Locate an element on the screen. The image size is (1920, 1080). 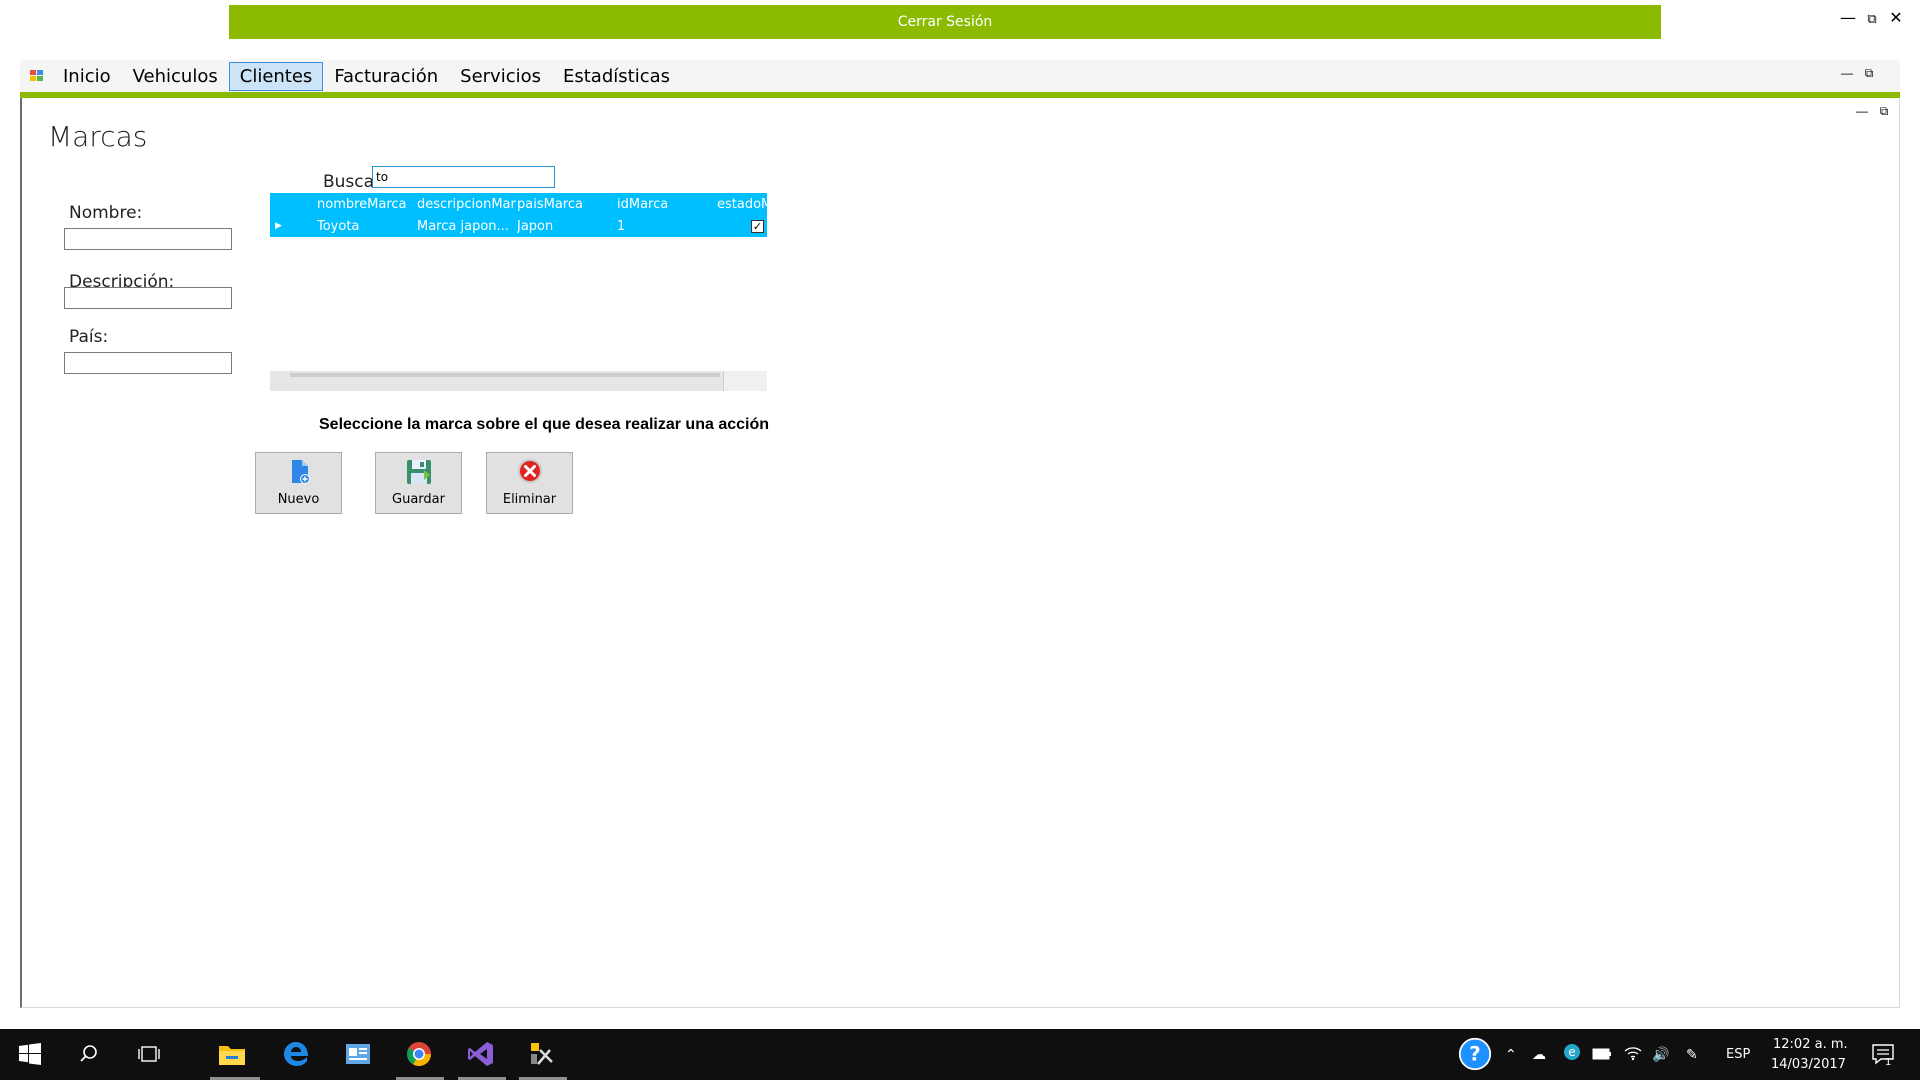
svg-text: e is located at coordinates (1571, 1052).